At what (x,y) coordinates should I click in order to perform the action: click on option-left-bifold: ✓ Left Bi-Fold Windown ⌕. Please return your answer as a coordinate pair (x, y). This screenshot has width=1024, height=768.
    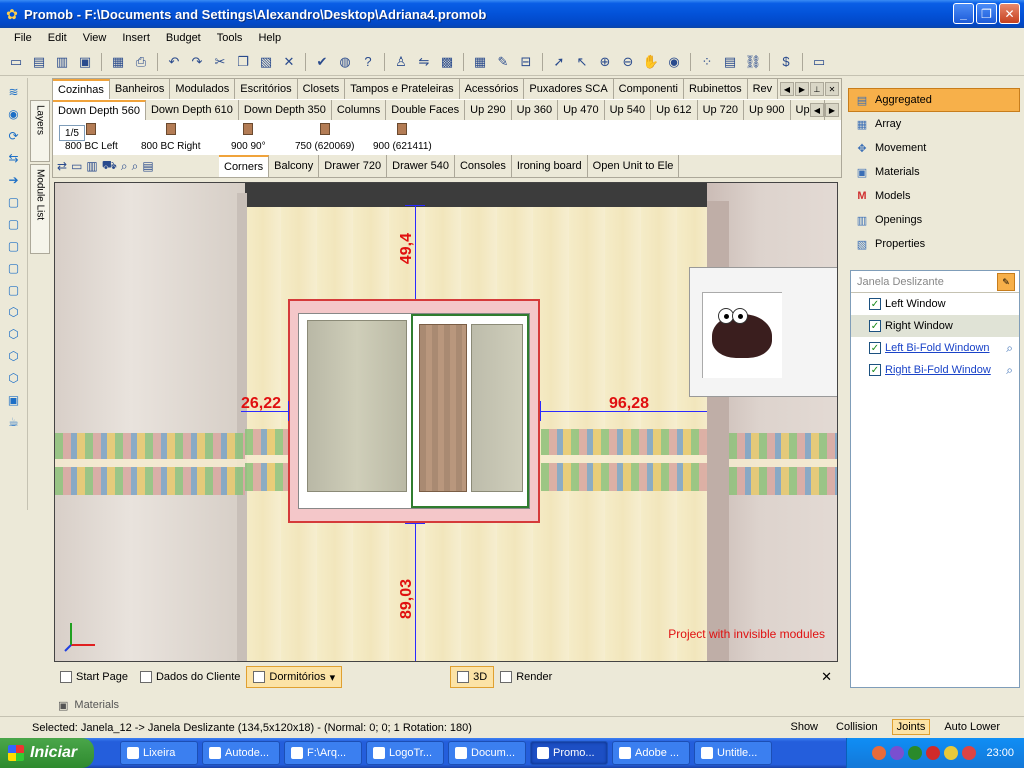
    Looking at the image, I should click on (935, 348).